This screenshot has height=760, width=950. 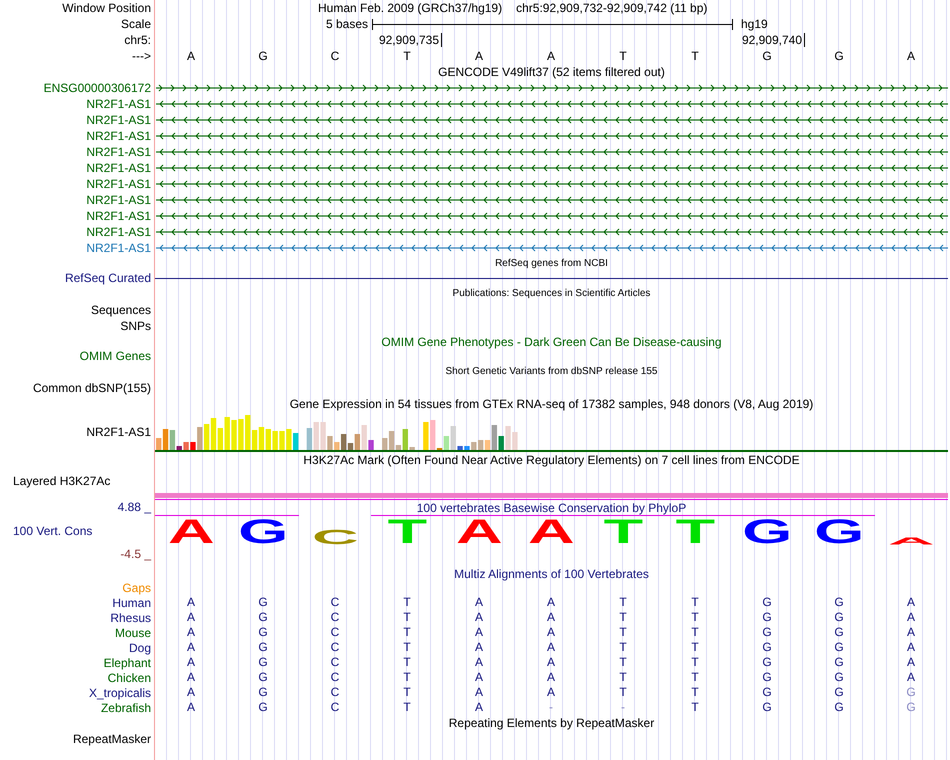 What do you see at coordinates (61, 481) in the screenshot?
I see `track-label: Layered H3K27Ac` at bounding box center [61, 481].